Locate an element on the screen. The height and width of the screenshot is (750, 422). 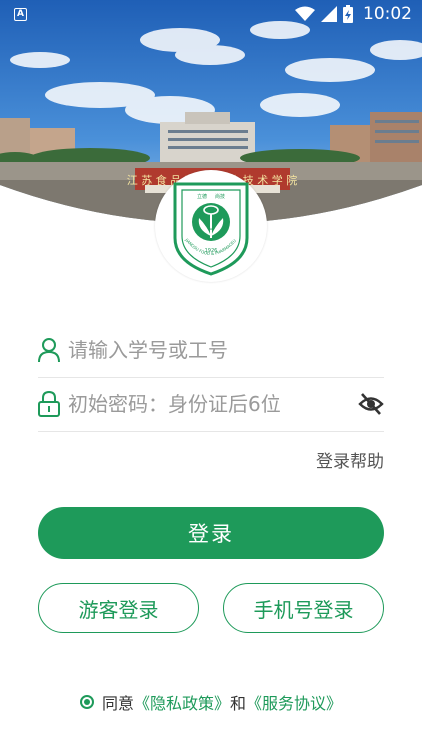
password-input is located at coordinates (213, 404).